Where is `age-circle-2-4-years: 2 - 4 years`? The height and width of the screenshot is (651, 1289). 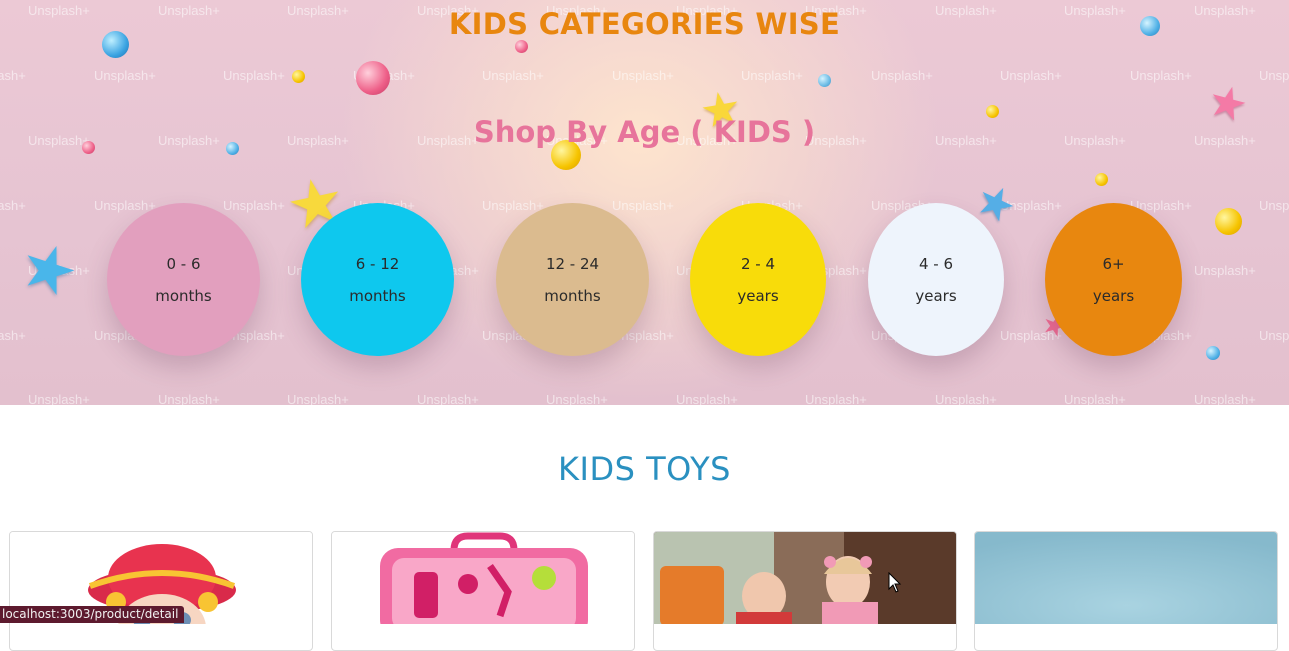 age-circle-2-4-years: 2 - 4 years is located at coordinates (758, 279).